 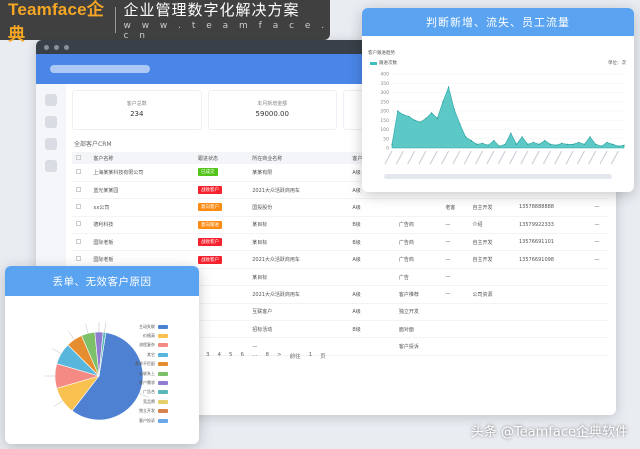 What do you see at coordinates (226, 31) in the screenshot?
I see `brand-url: w w w . t e a m f a c e . c n` at bounding box center [226, 31].